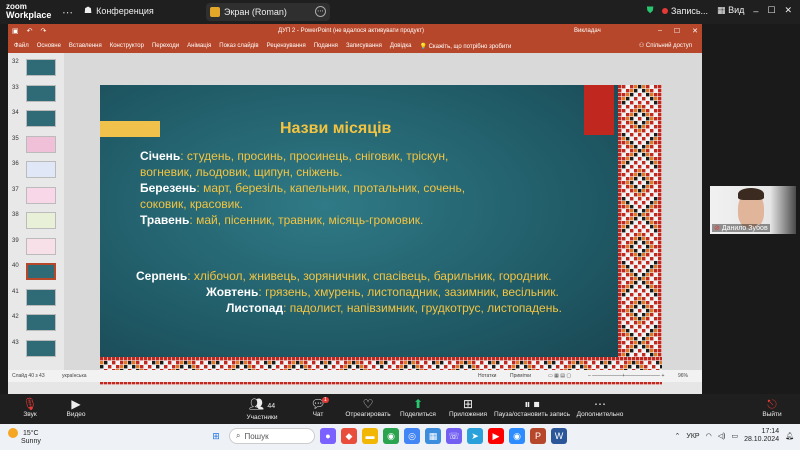  What do you see at coordinates (730, 10) in the screenshot?
I see `view-button: ▦ Вид` at bounding box center [730, 10].